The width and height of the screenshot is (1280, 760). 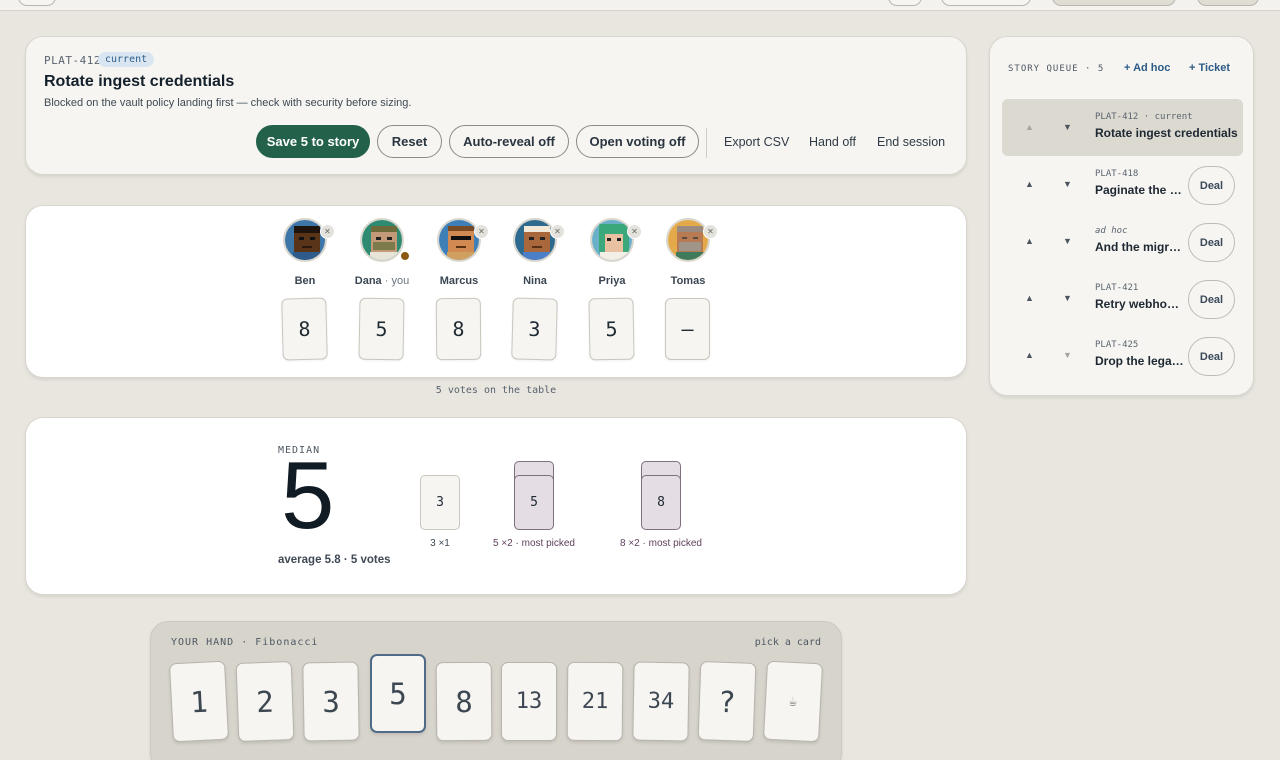 What do you see at coordinates (688, 281) in the screenshot?
I see `player-name: Tomas` at bounding box center [688, 281].